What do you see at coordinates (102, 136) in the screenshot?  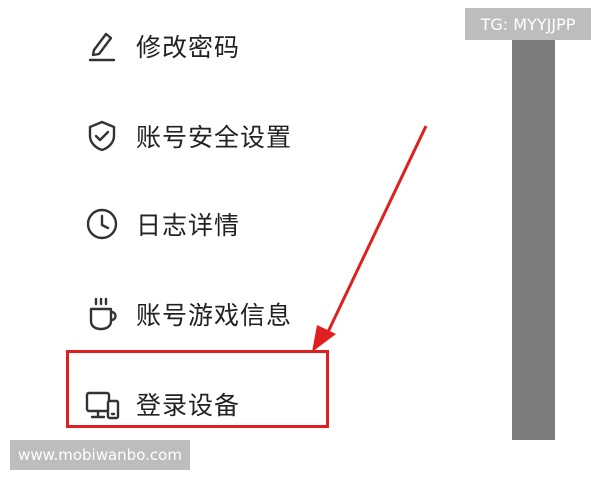 I see `shield-check-icon` at bounding box center [102, 136].